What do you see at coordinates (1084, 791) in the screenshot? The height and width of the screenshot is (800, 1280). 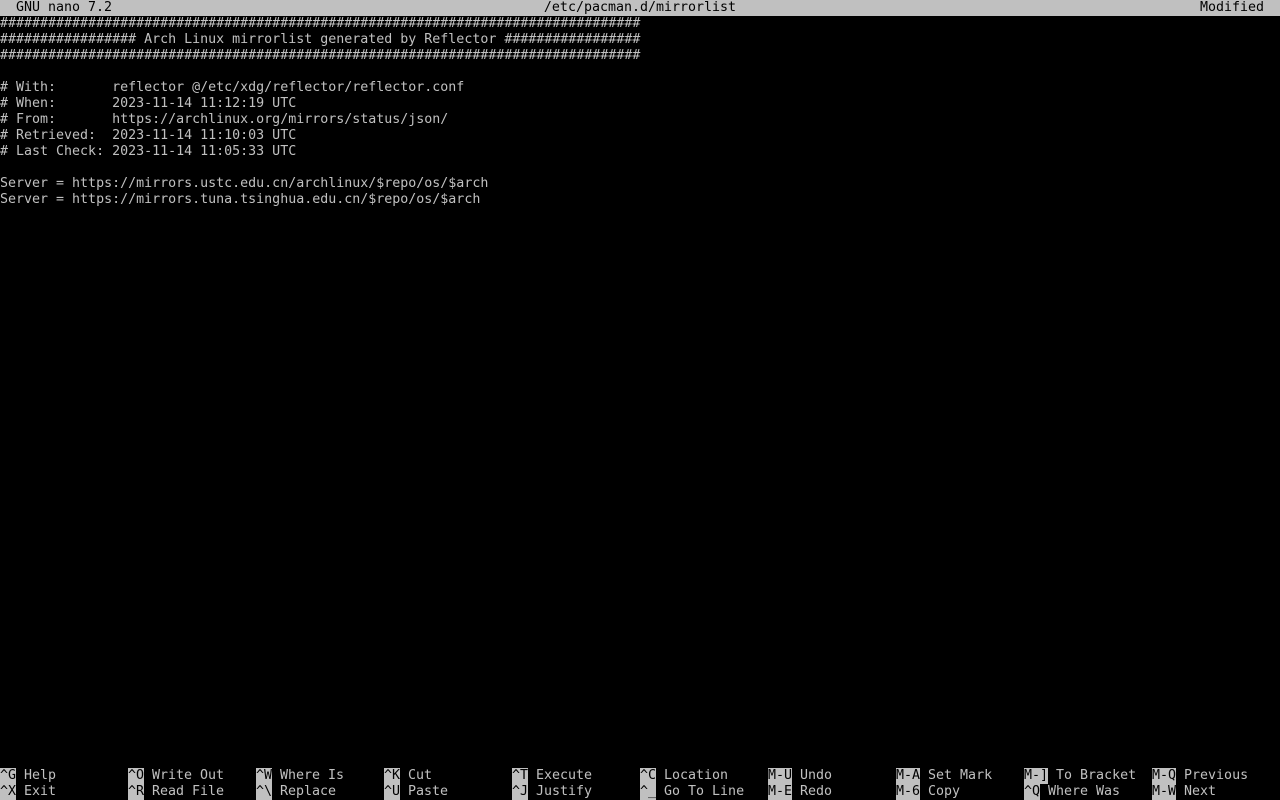 I see `shortcut-label: Where Was` at bounding box center [1084, 791].